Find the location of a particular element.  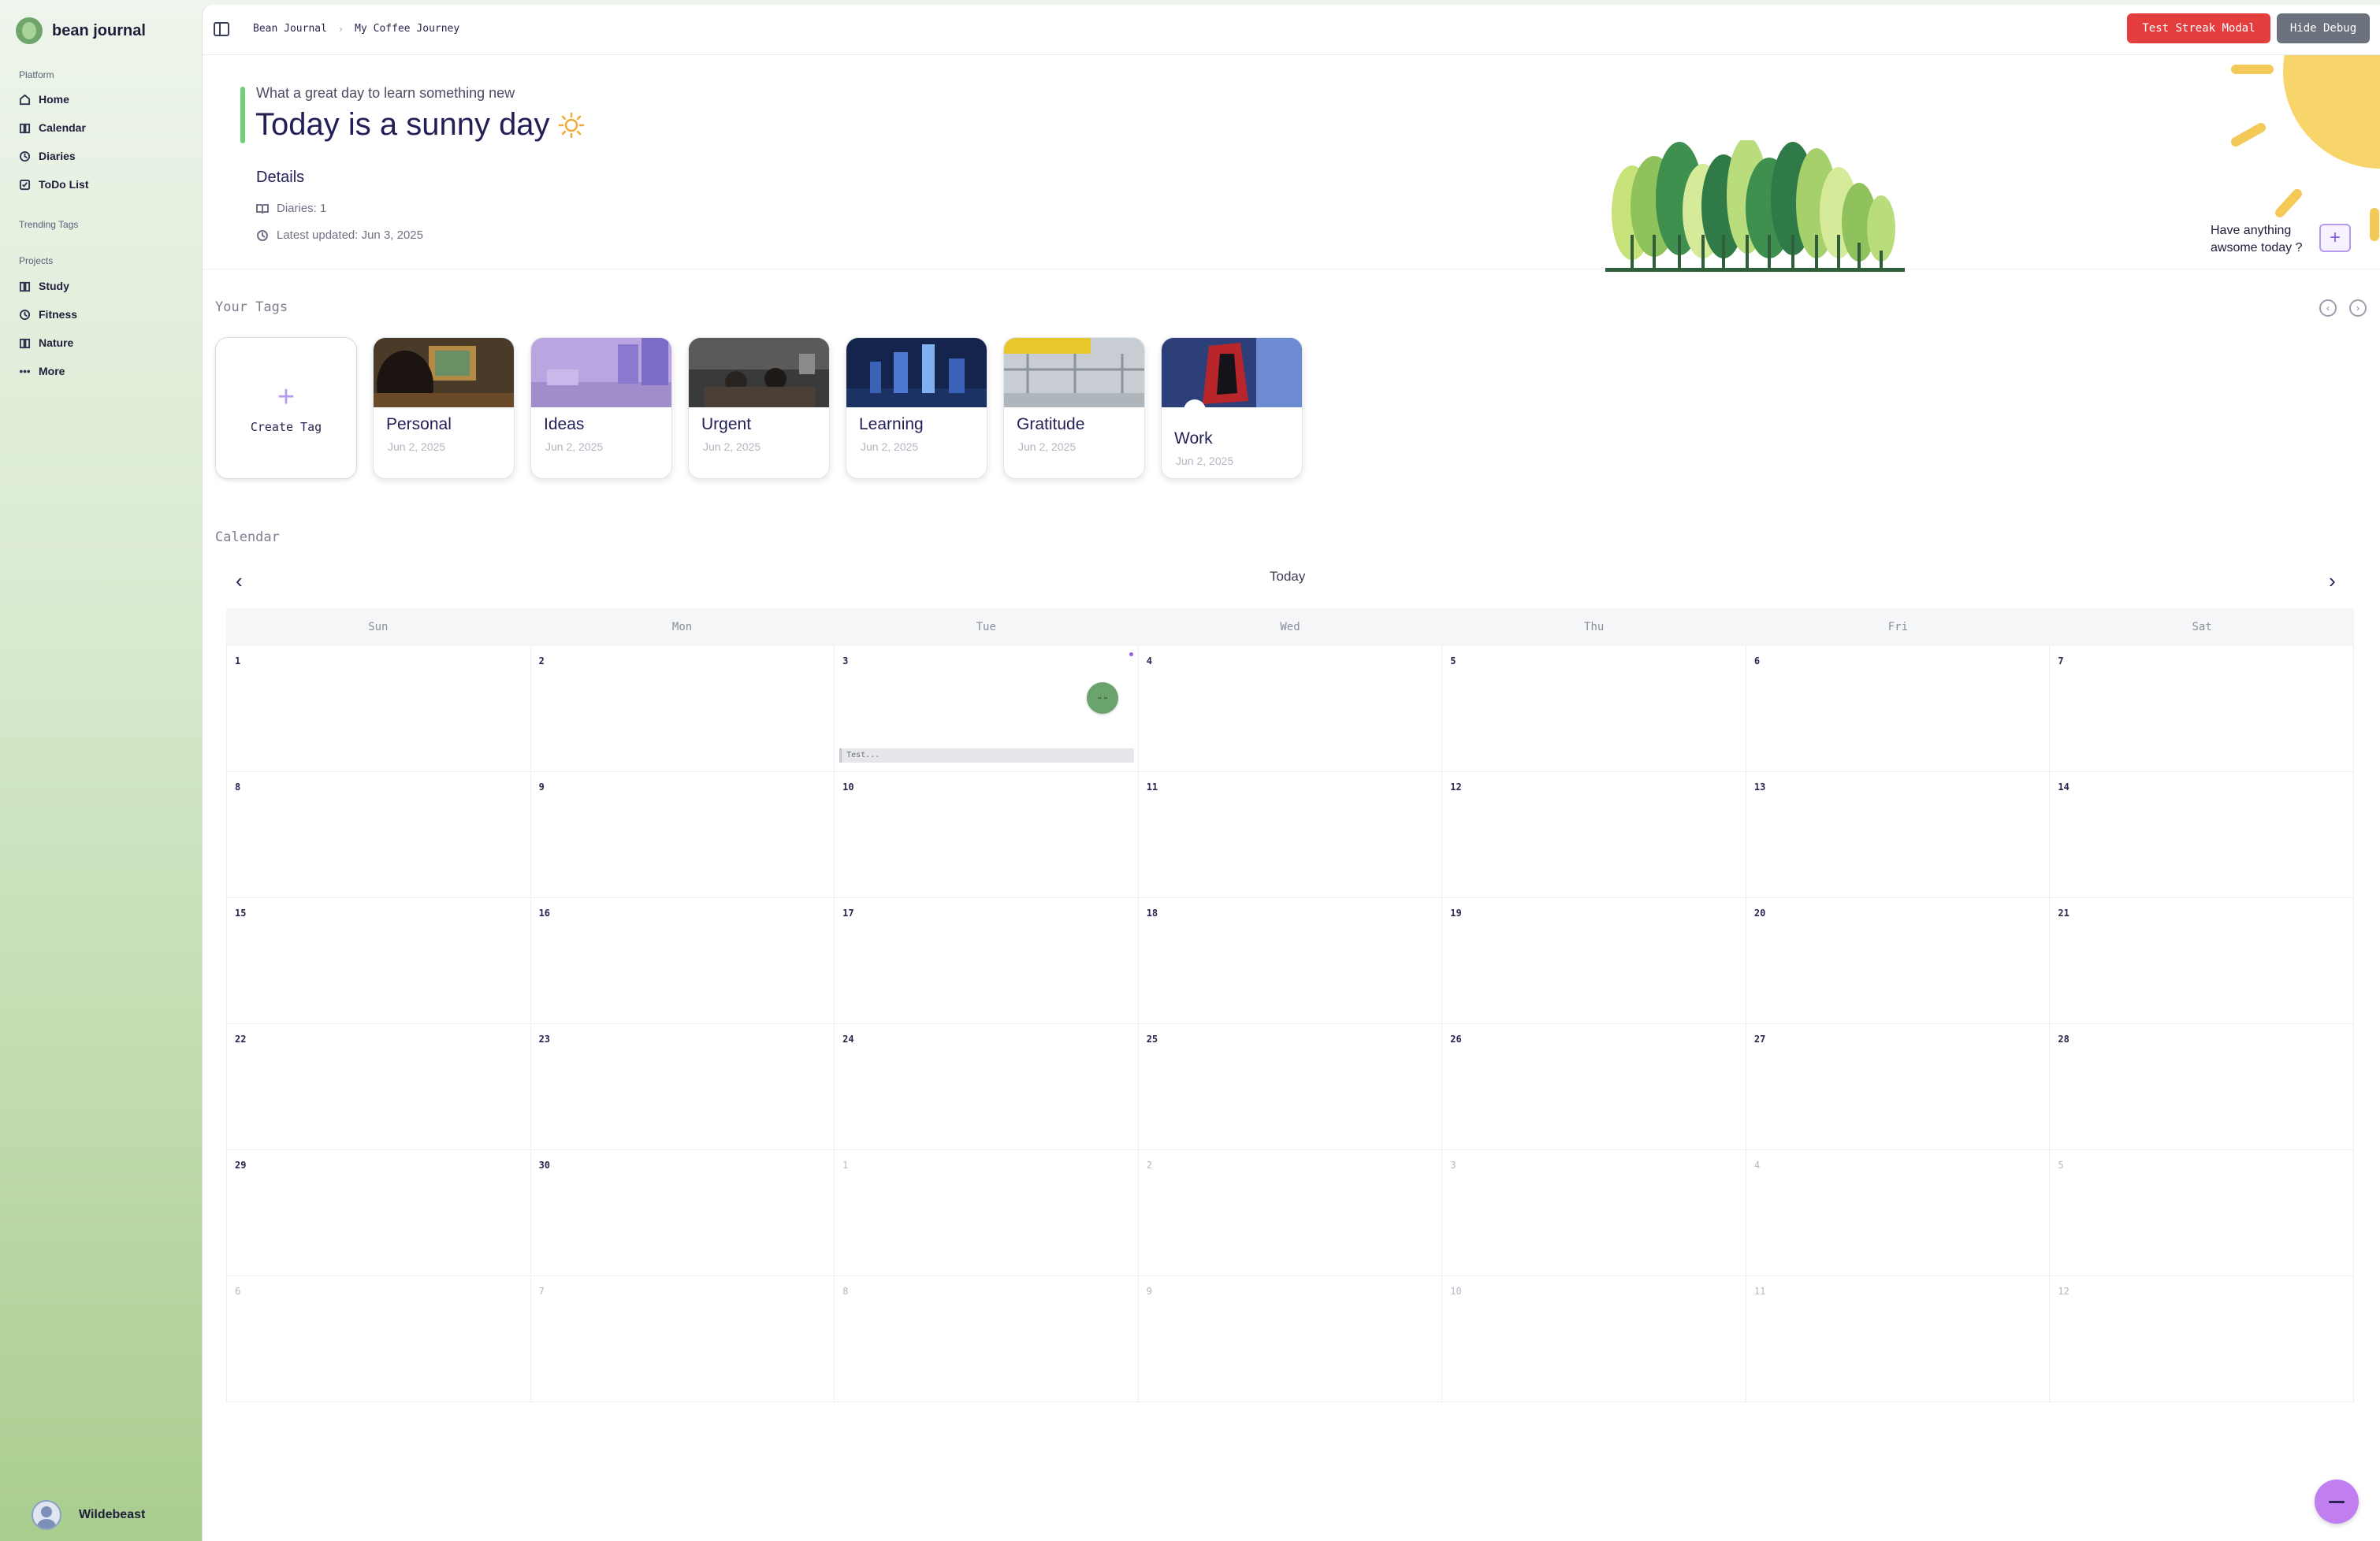

sidebar-item-label: Home is located at coordinates (54, 99).